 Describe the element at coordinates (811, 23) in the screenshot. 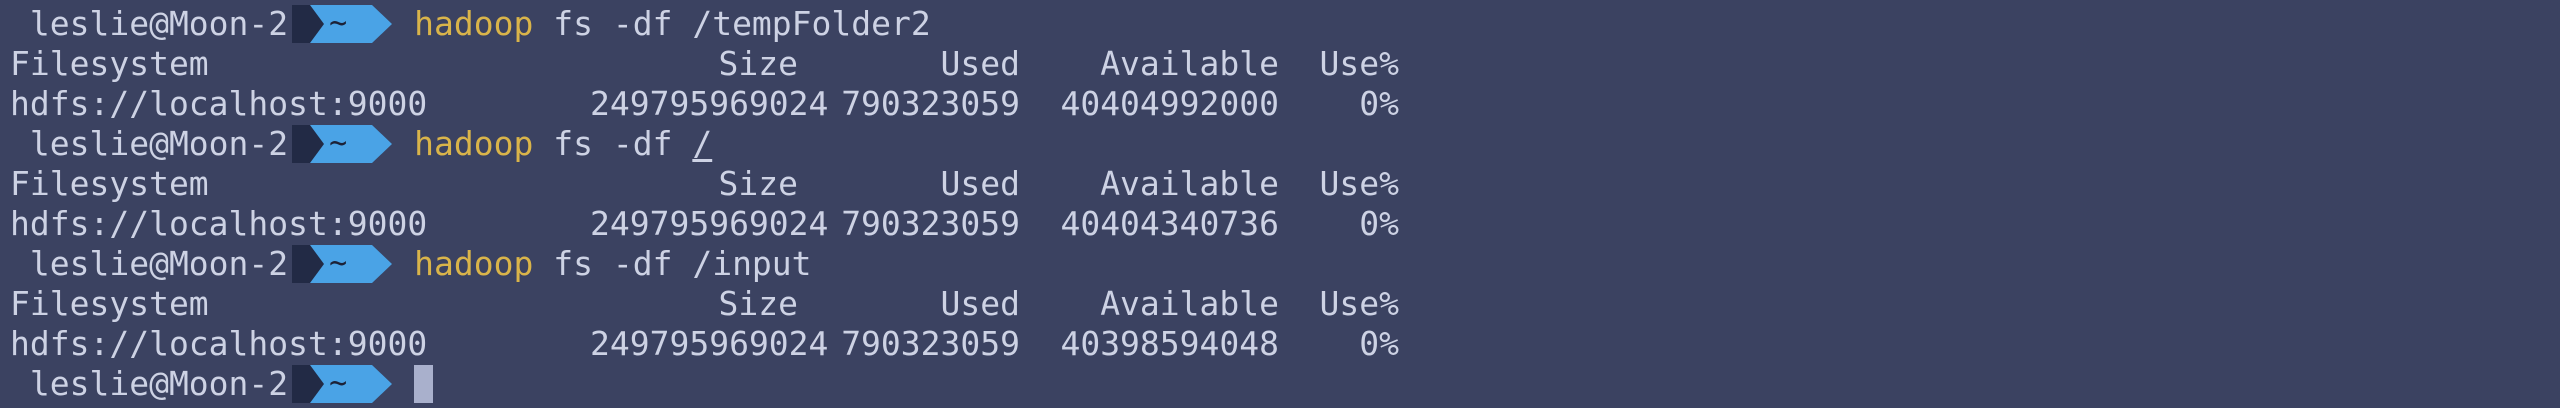

I see `command-path: /tempFolder2` at that location.